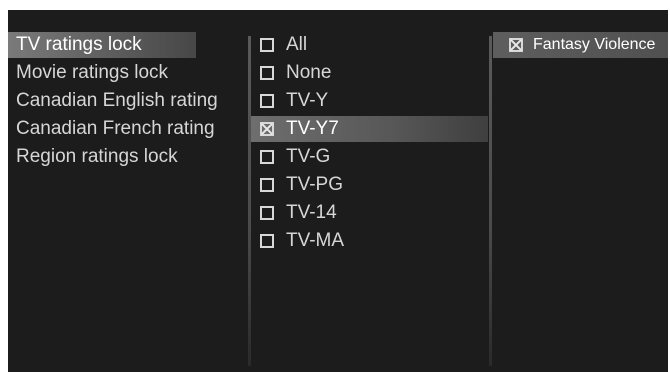  What do you see at coordinates (374, 45) in the screenshot?
I see `rating-option-all: All` at bounding box center [374, 45].